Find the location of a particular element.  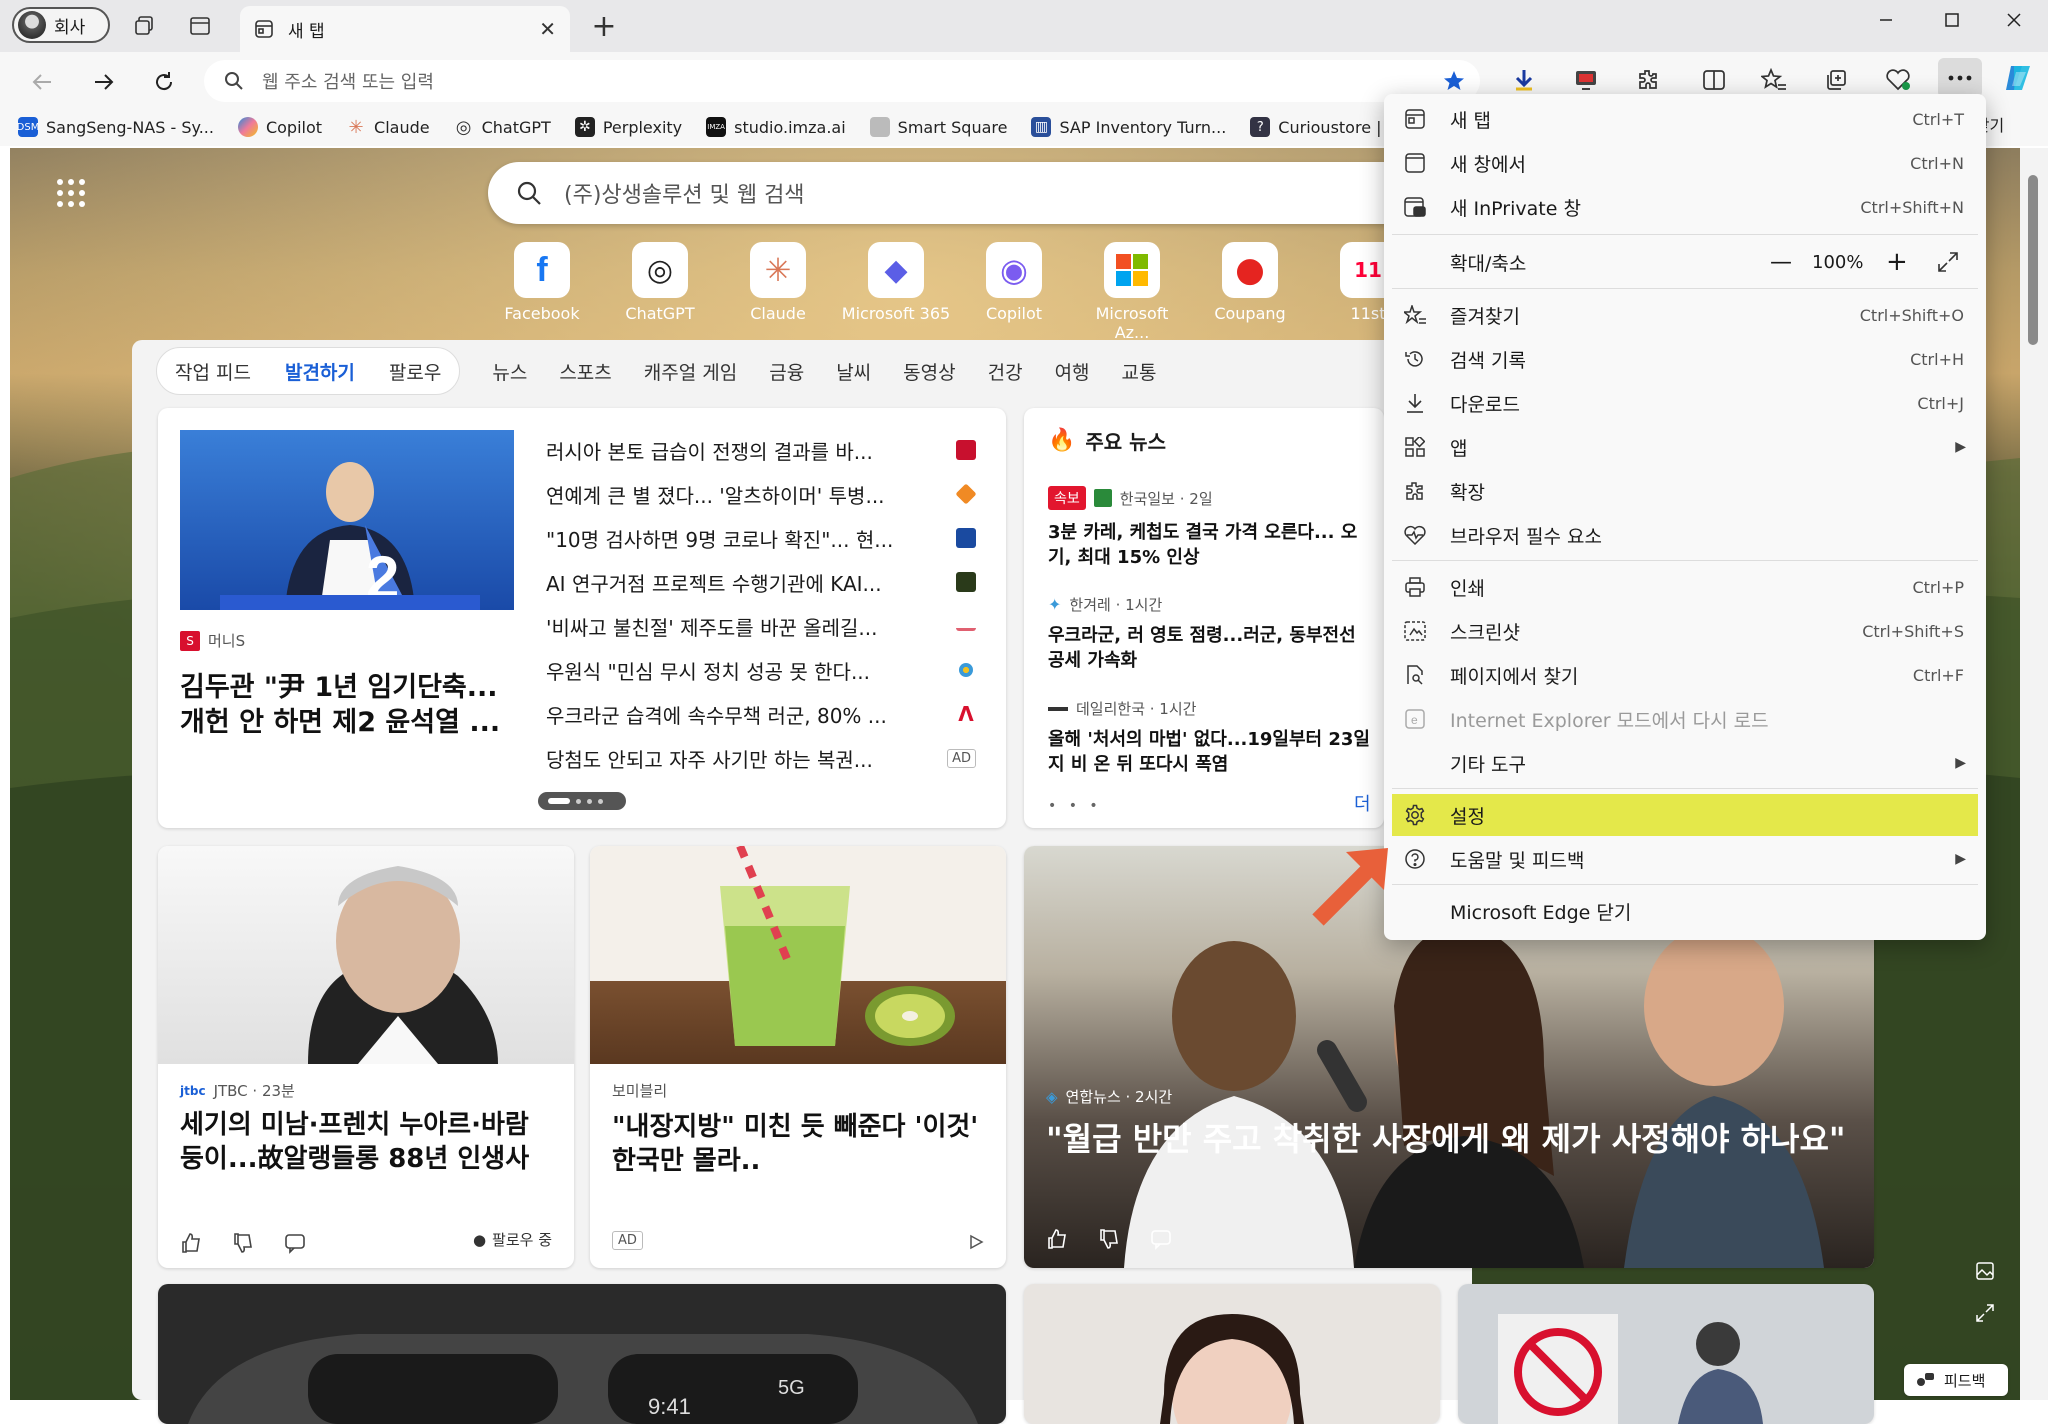

feedback-button: 피드백 is located at coordinates (1956, 1380).